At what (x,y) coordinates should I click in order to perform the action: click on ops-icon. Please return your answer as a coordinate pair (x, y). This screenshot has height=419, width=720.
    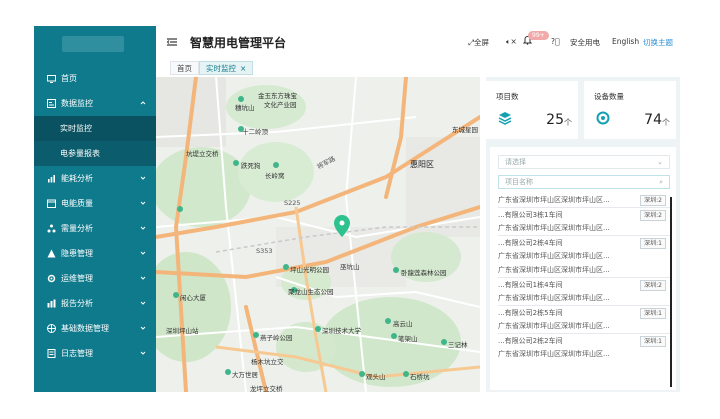
    Looking at the image, I should click on (51, 279).